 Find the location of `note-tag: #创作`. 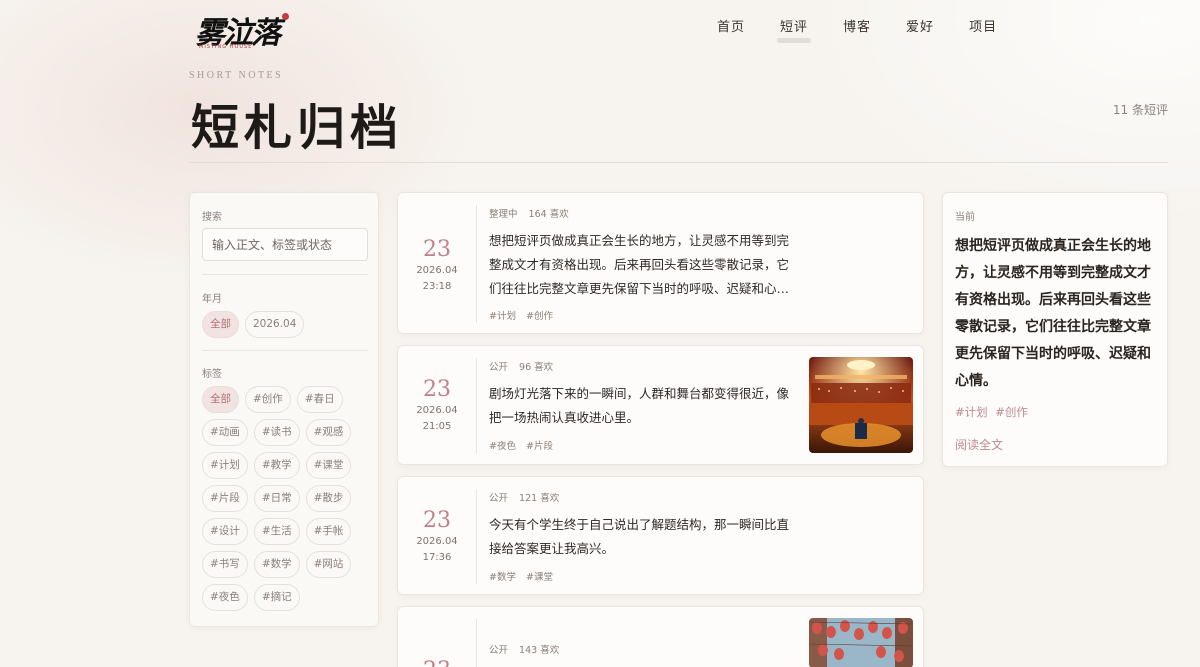

note-tag: #创作 is located at coordinates (539, 316).